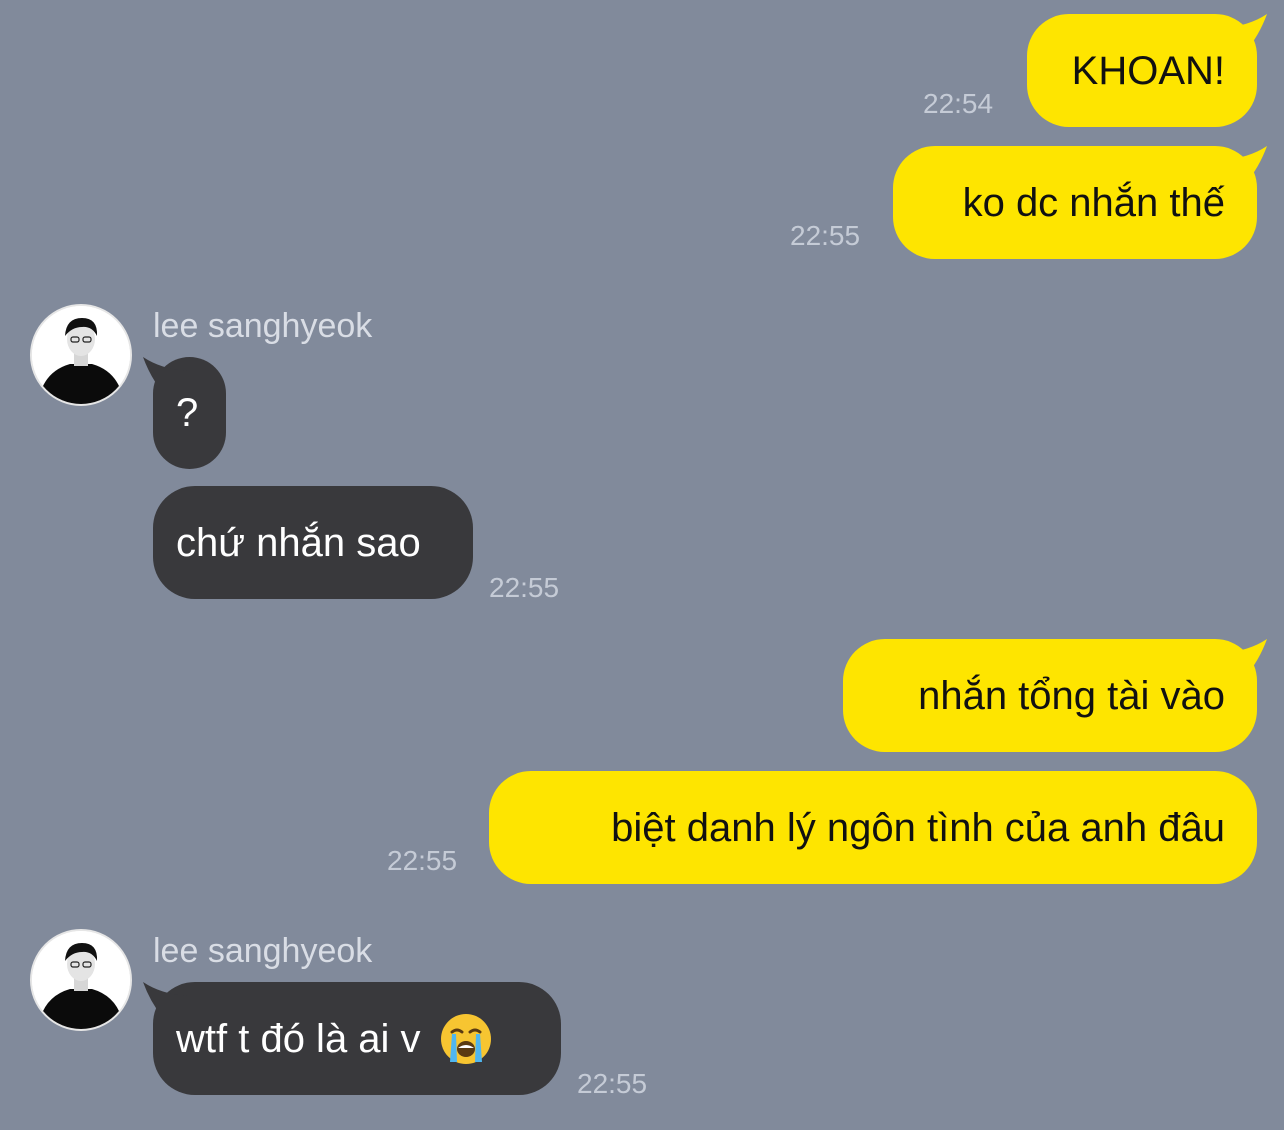  Describe the element at coordinates (958, 103) in the screenshot. I see `message-timestamp: 22:54` at that location.